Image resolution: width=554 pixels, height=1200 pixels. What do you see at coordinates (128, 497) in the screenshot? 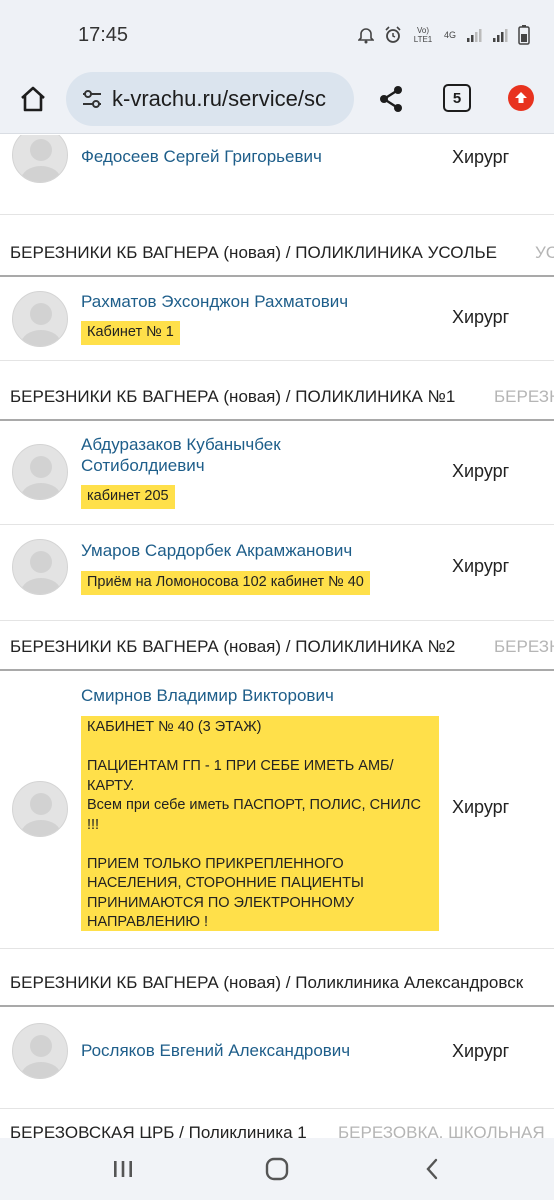
I see `doctor-note: кабинет 205` at bounding box center [128, 497].